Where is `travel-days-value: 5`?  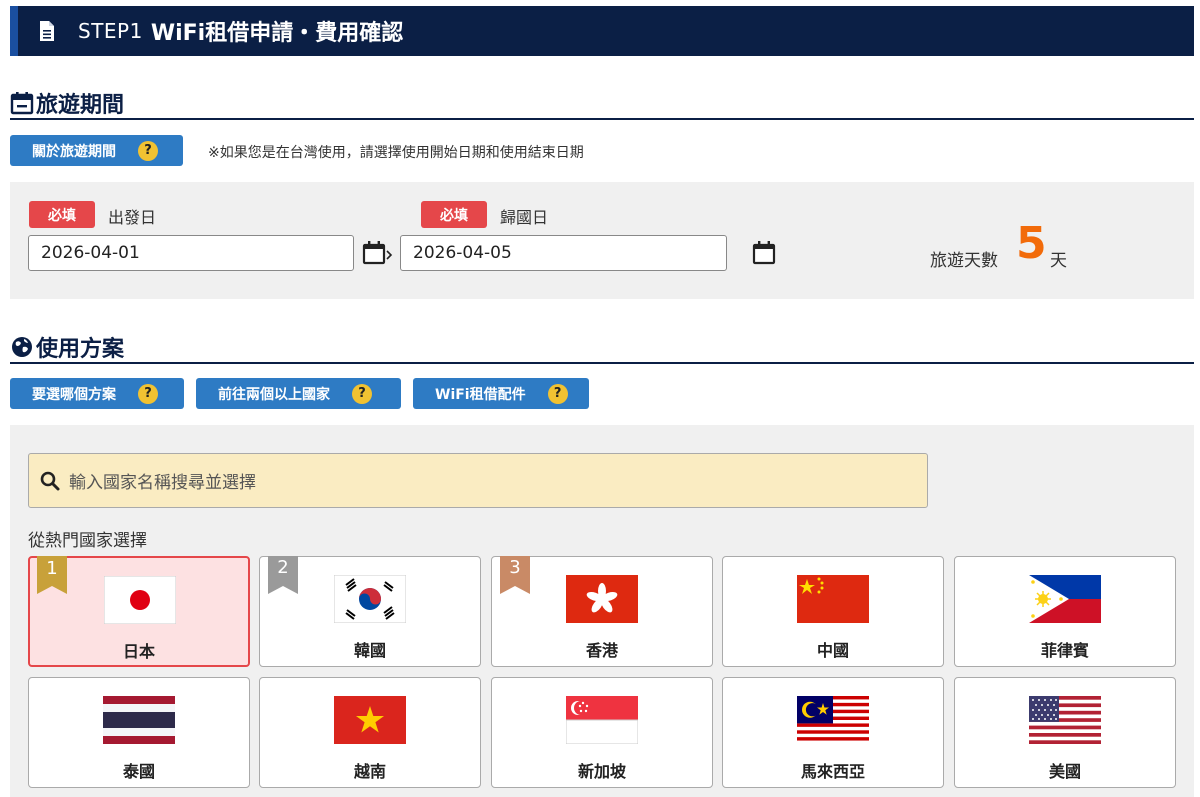
travel-days-value: 5 is located at coordinates (1031, 243).